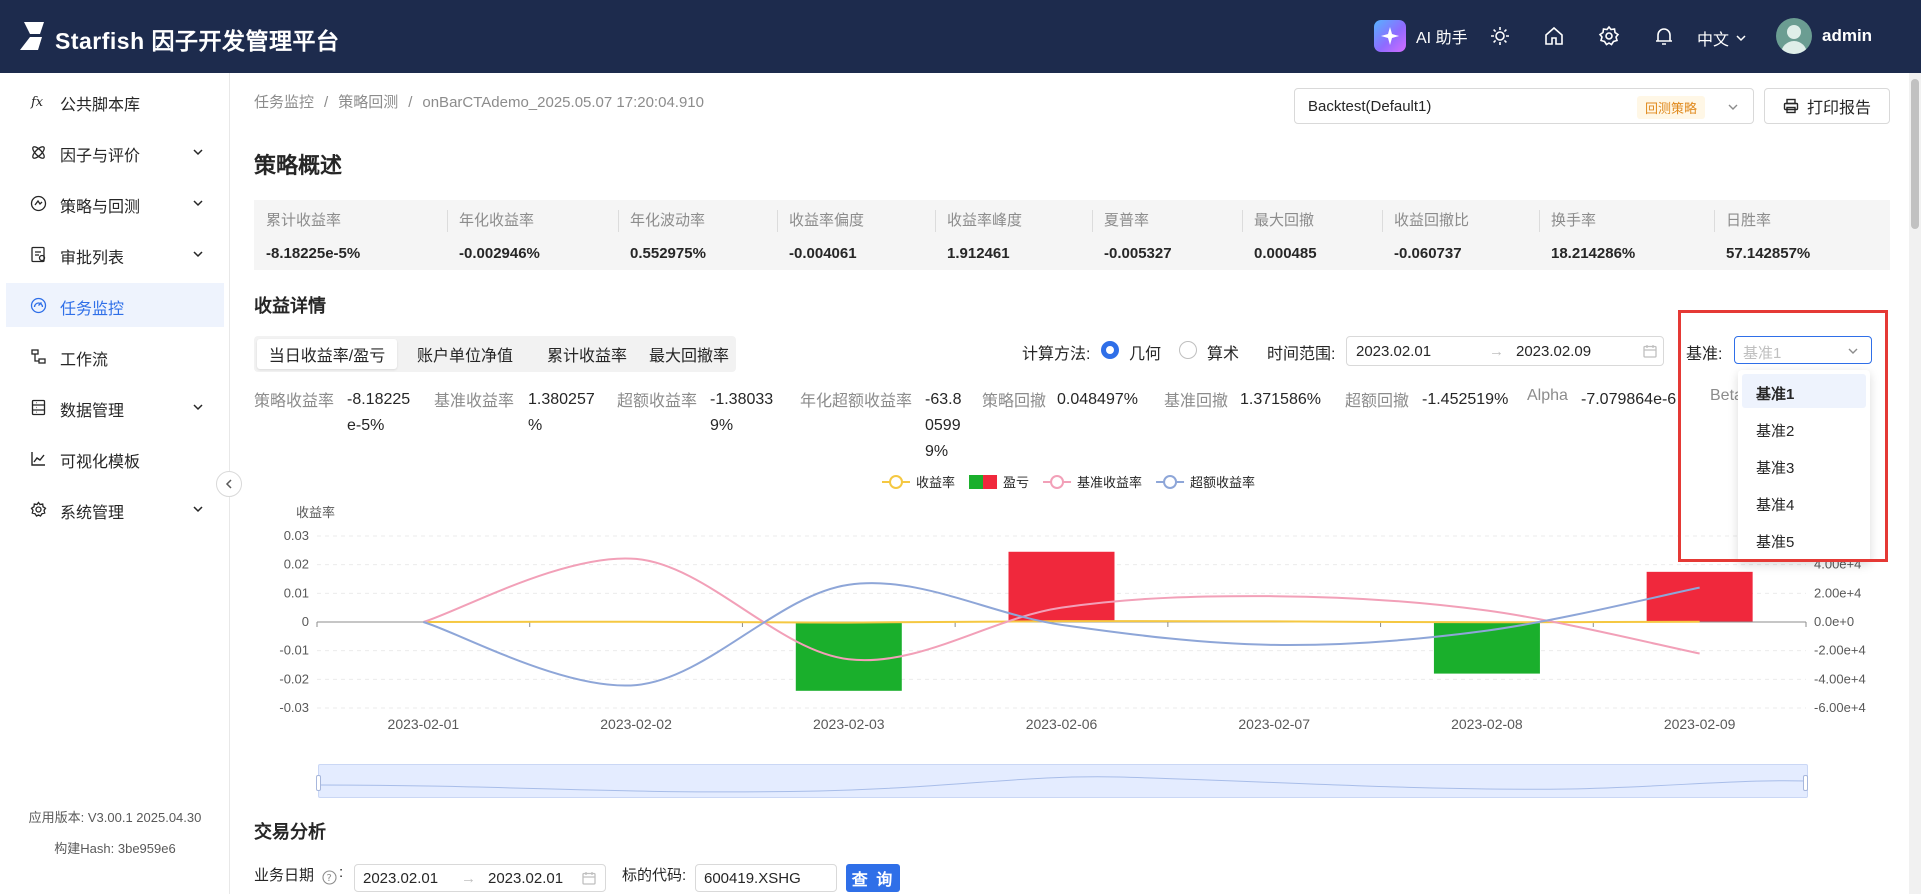  What do you see at coordinates (115, 152) in the screenshot?
I see `sidebar-item-factors: 因子与评价` at bounding box center [115, 152].